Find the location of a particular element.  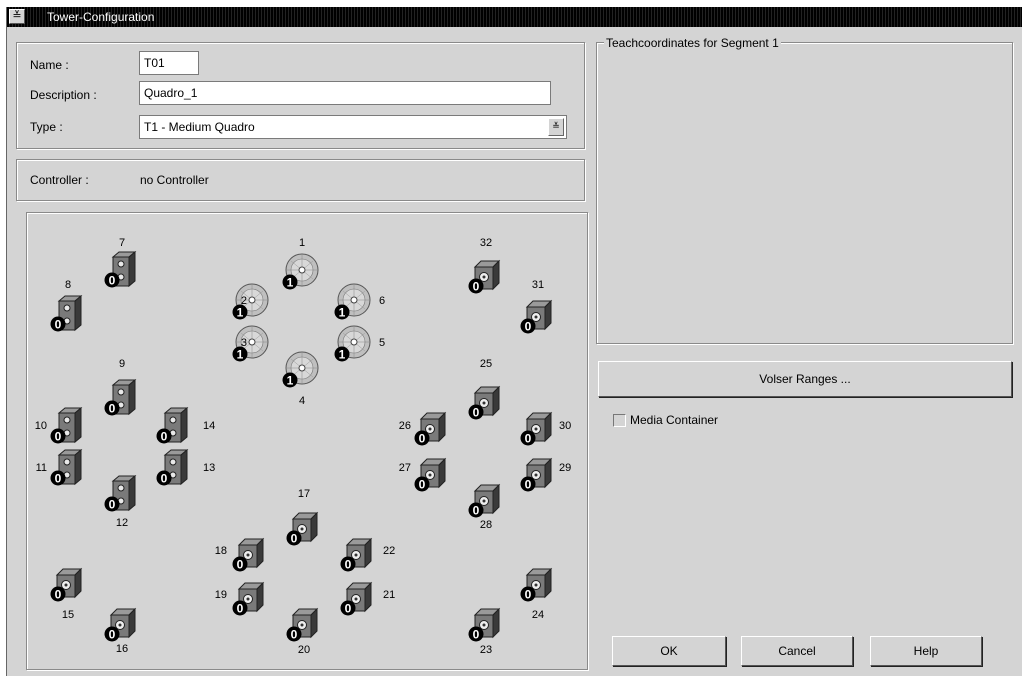

slot-number-label: 7 is located at coordinates (122, 243).